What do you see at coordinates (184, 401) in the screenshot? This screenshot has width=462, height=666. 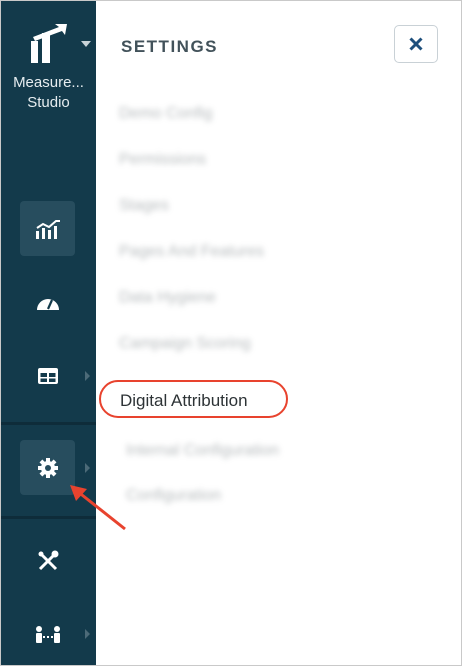 I see `menu-item-digital-attribution: Digital Attribution` at bounding box center [184, 401].